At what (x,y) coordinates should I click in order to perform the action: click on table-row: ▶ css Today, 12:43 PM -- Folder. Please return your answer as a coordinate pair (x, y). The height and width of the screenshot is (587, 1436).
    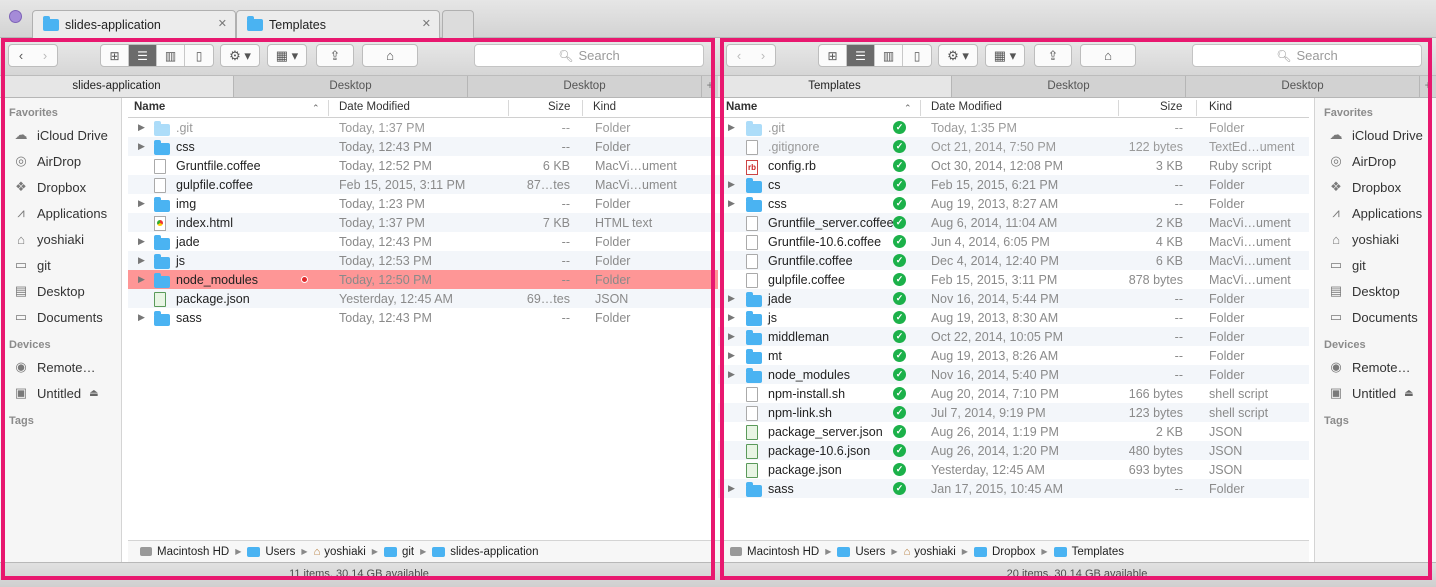
    Looking at the image, I should click on (423, 146).